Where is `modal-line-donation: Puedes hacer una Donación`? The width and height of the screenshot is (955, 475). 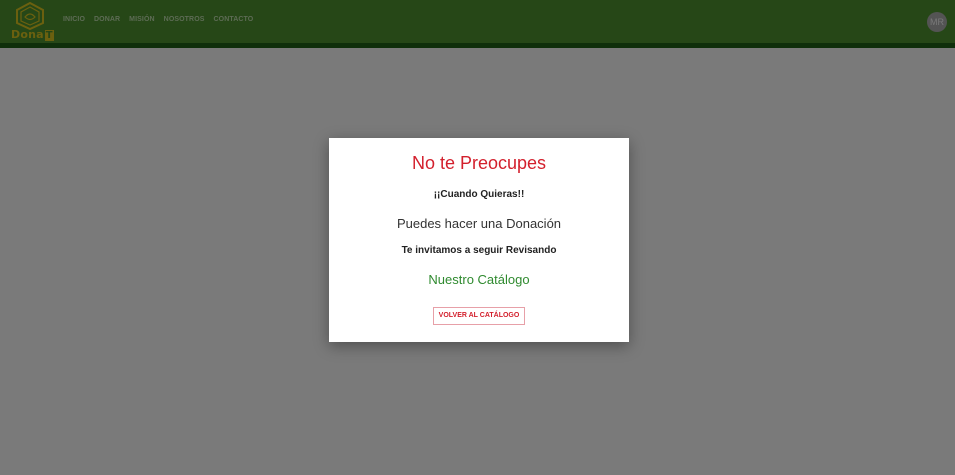 modal-line-donation: Puedes hacer una Donación is located at coordinates (479, 223).